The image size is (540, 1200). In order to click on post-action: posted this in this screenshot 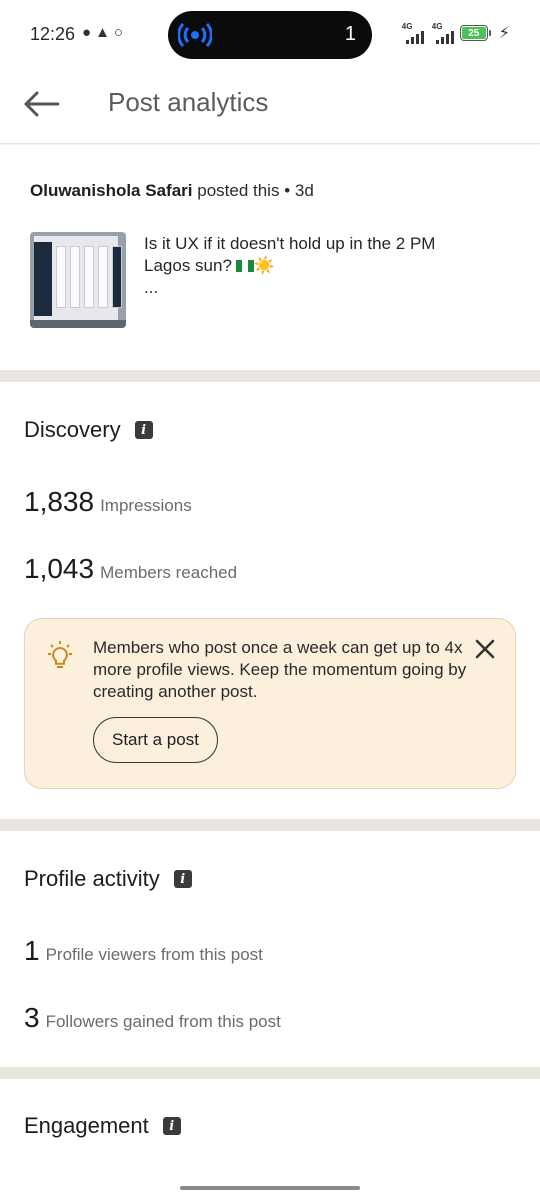, I will do `click(238, 190)`.